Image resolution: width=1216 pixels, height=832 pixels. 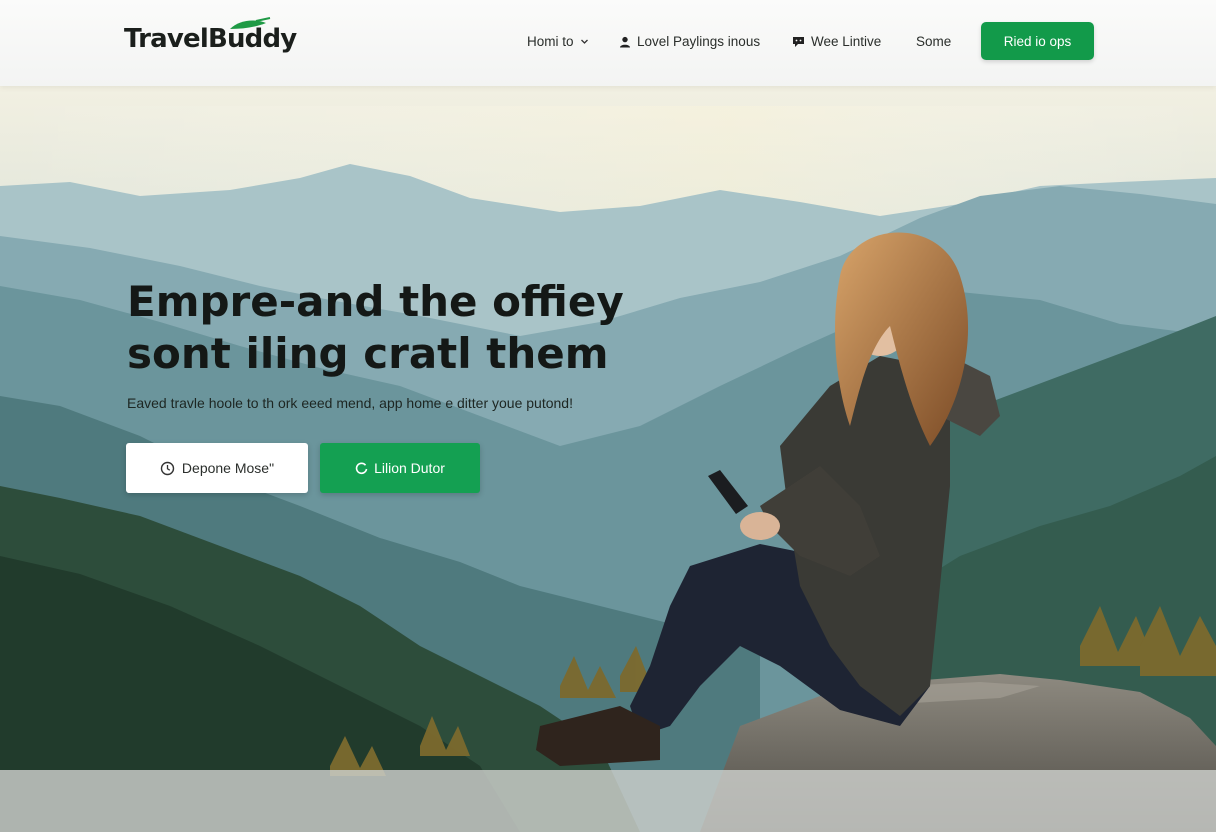 I want to click on get-app-button: Ried io ops, so click(x=1037, y=41).